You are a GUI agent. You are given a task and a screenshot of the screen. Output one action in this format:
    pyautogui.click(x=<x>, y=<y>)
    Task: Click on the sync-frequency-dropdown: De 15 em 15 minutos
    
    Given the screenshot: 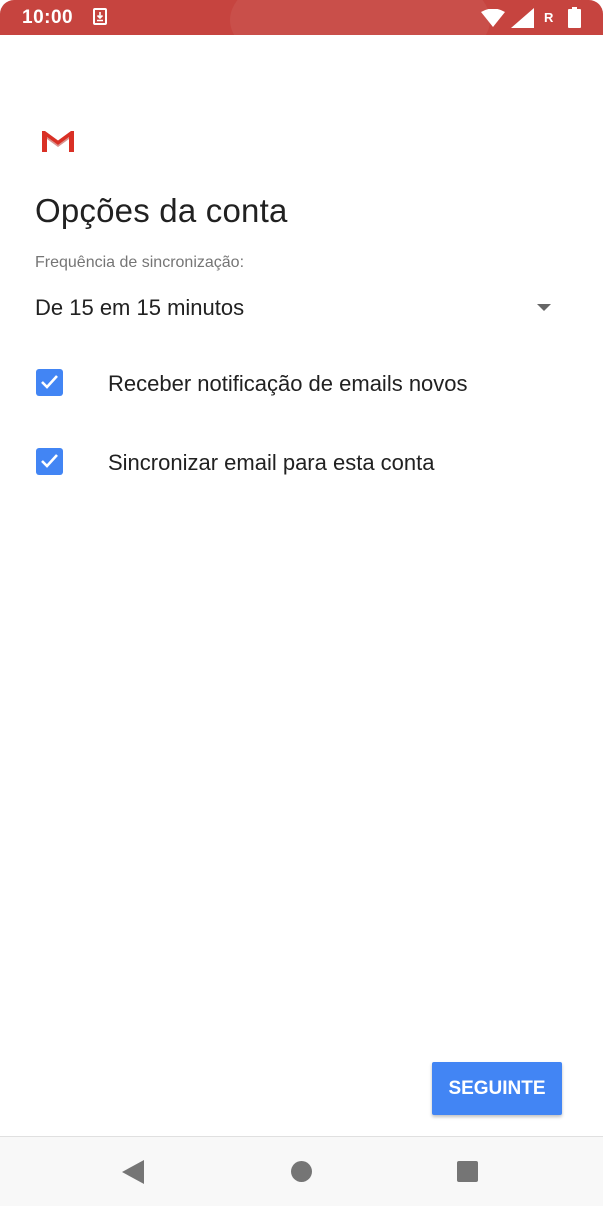 What is the action you would take?
    pyautogui.click(x=300, y=309)
    